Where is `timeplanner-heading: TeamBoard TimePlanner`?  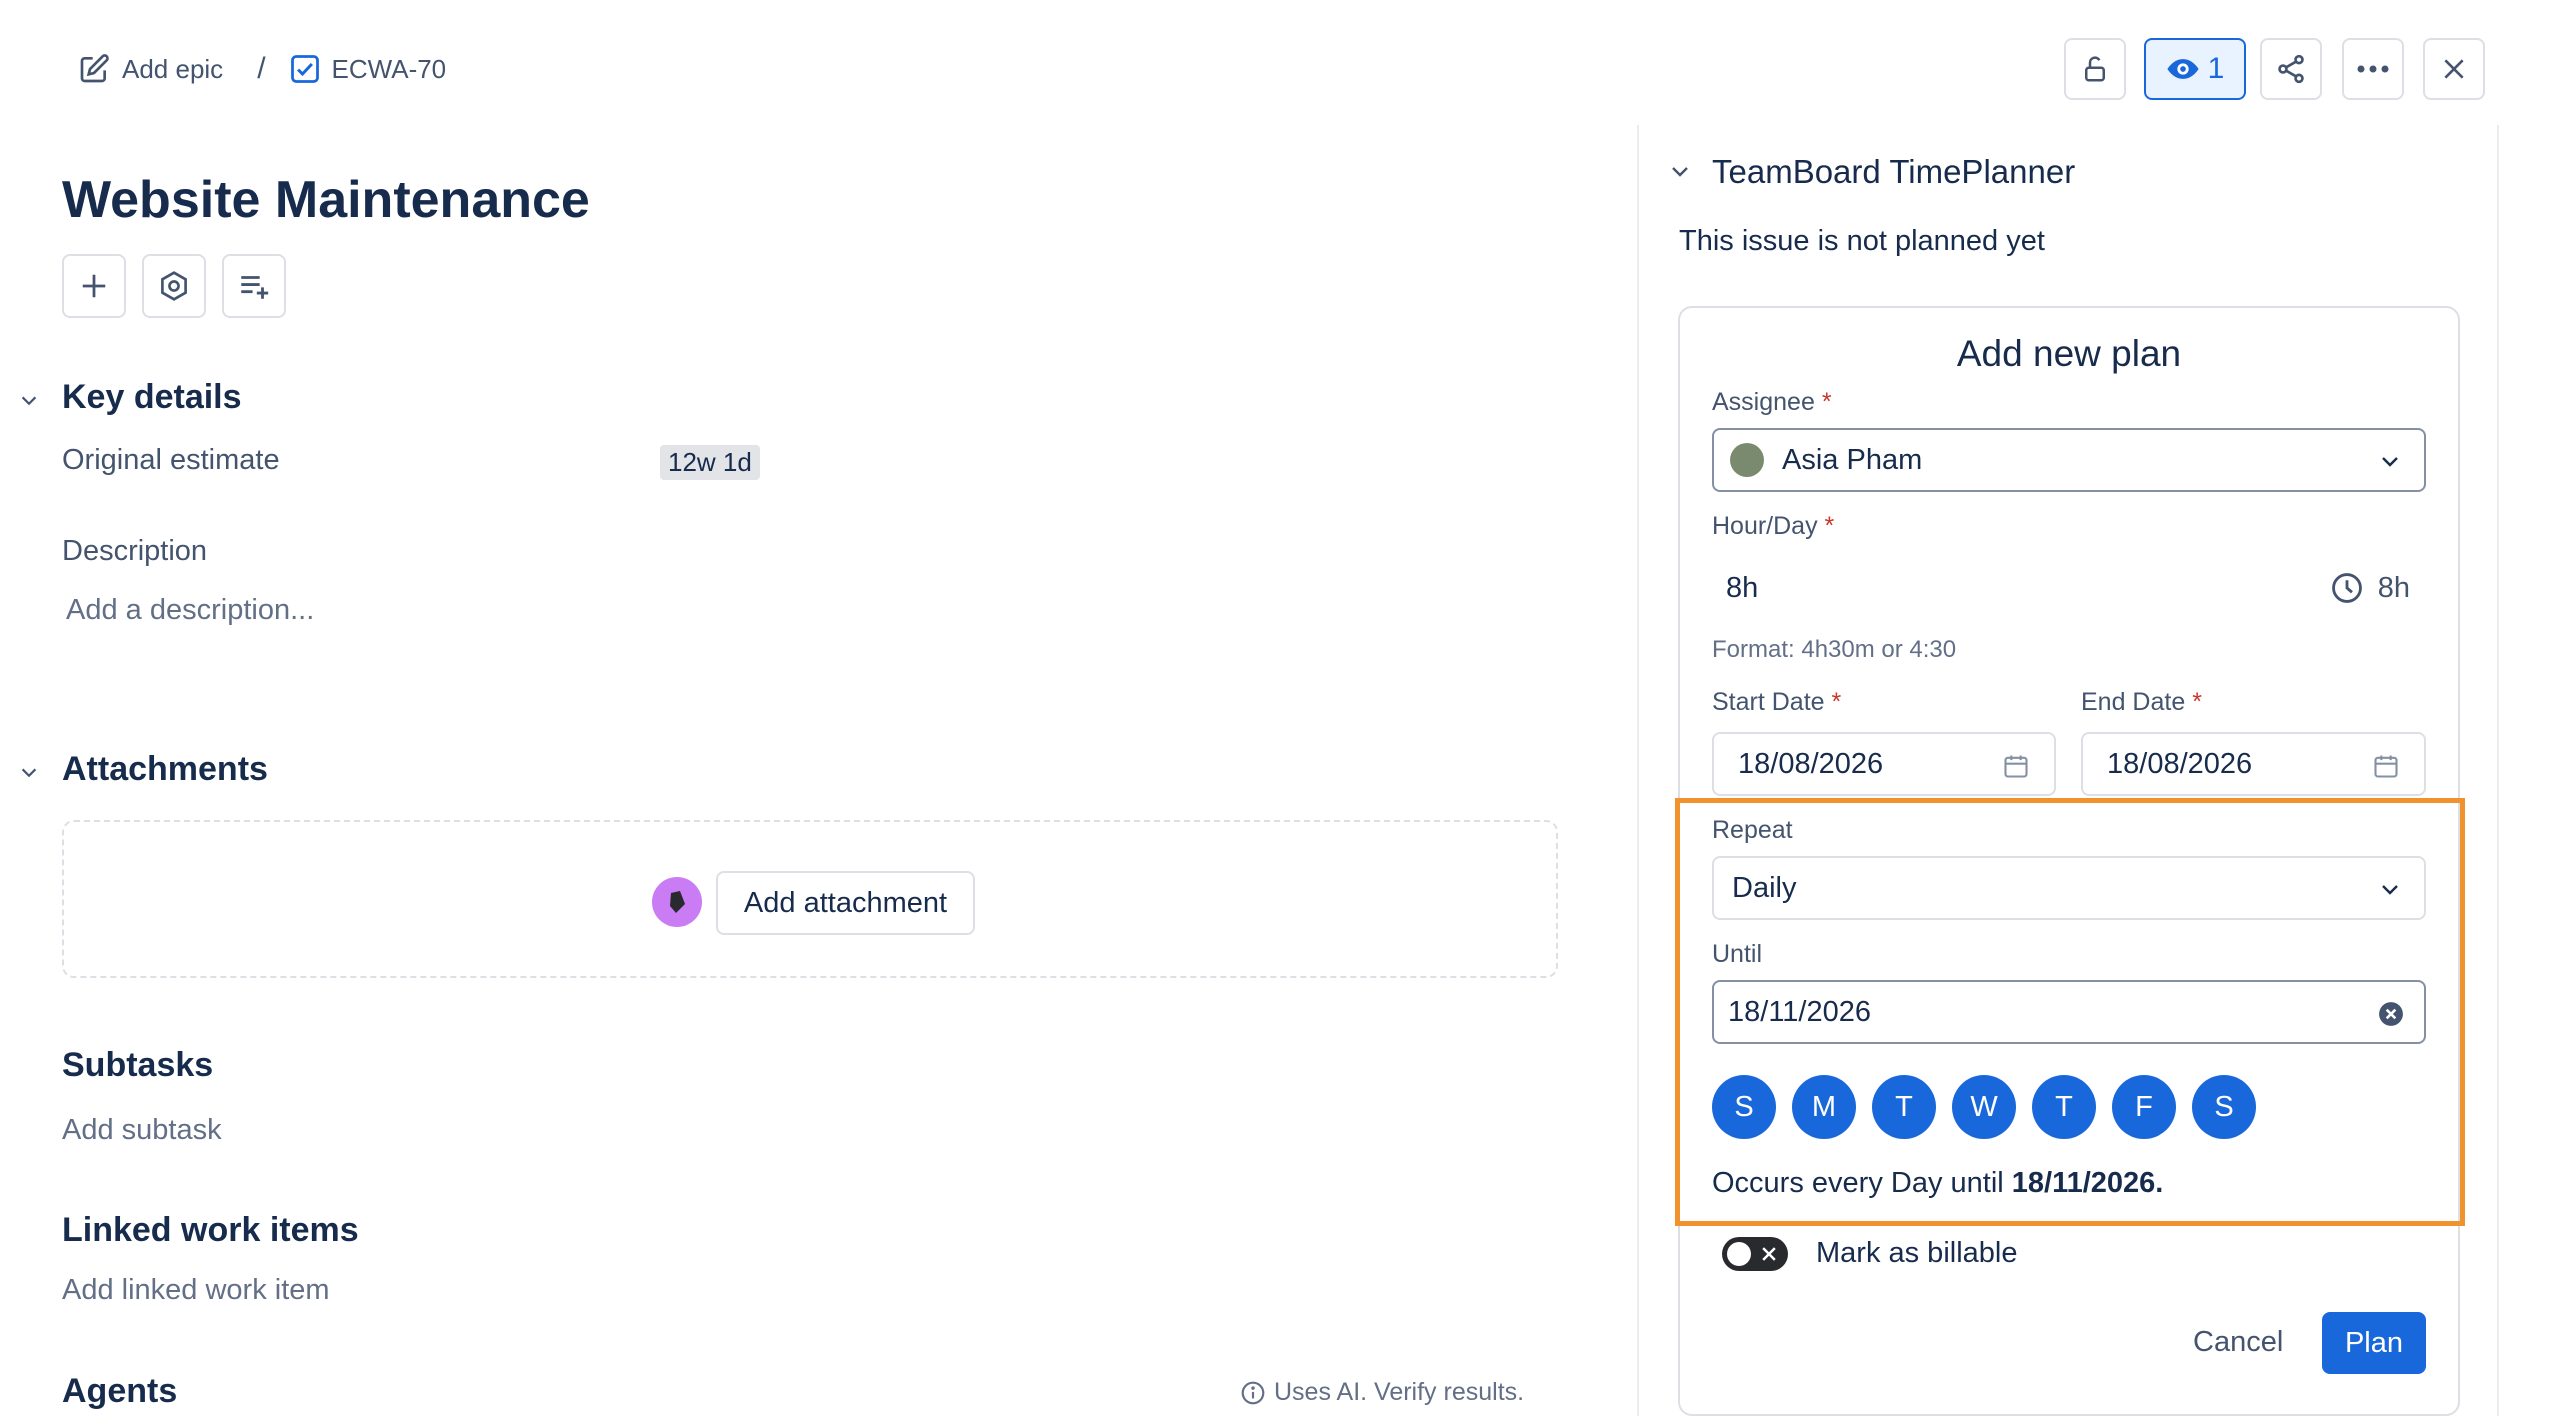 timeplanner-heading: TeamBoard TimePlanner is located at coordinates (1894, 171).